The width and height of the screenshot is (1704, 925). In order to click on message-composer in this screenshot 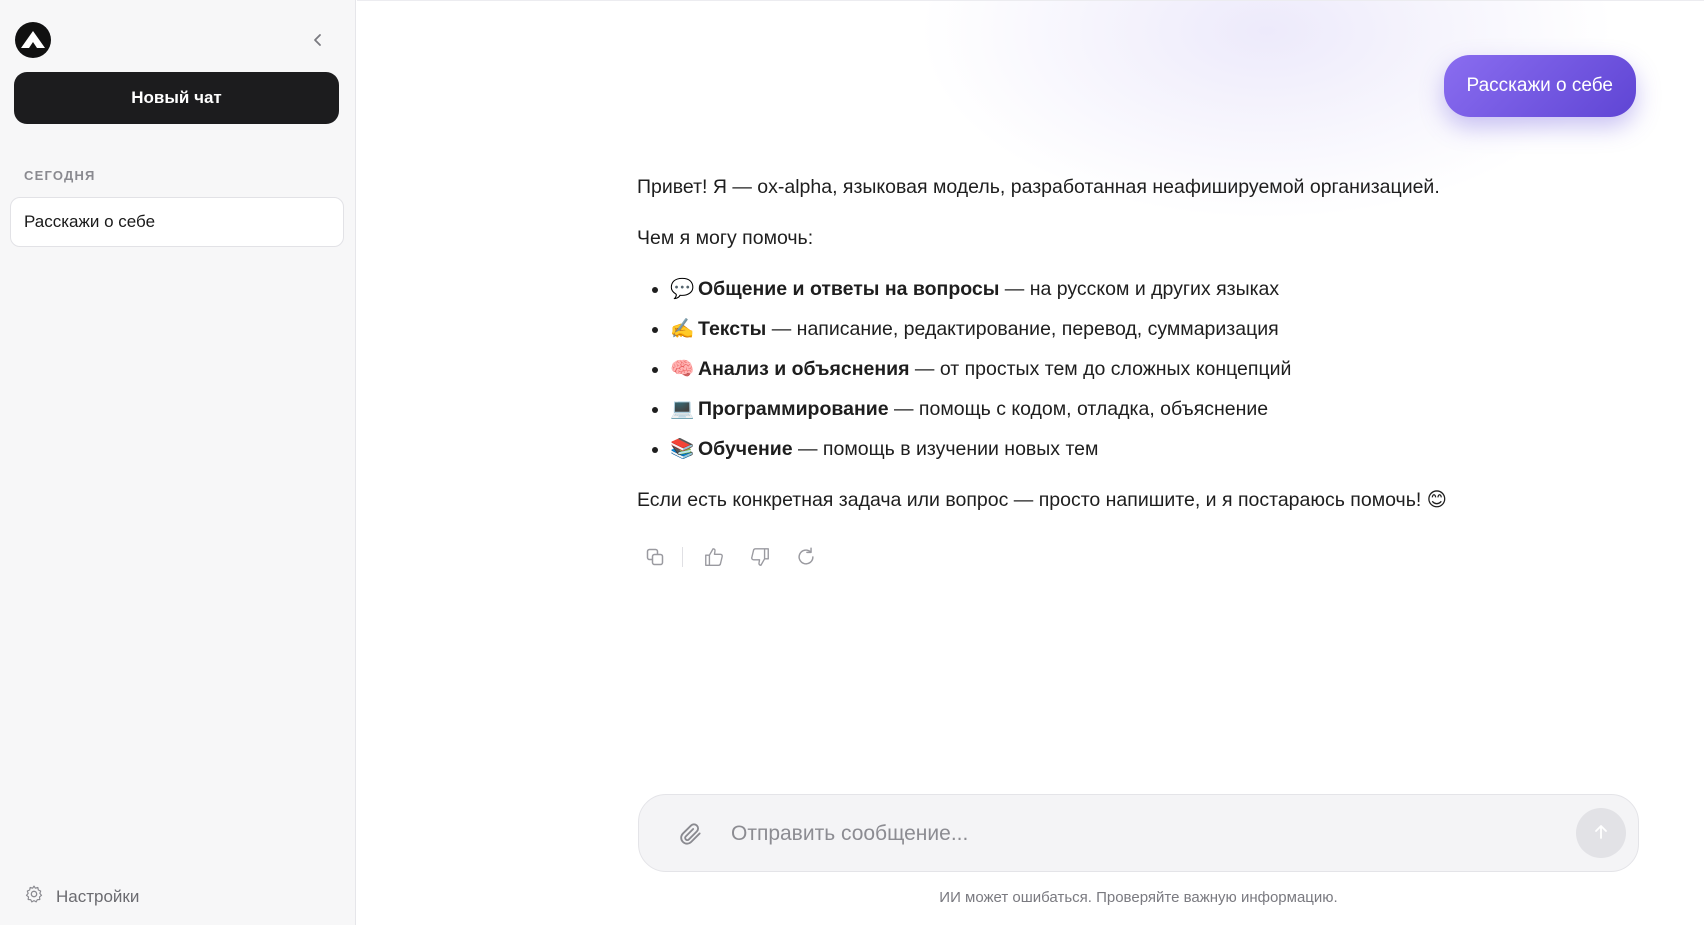, I will do `click(1138, 833)`.